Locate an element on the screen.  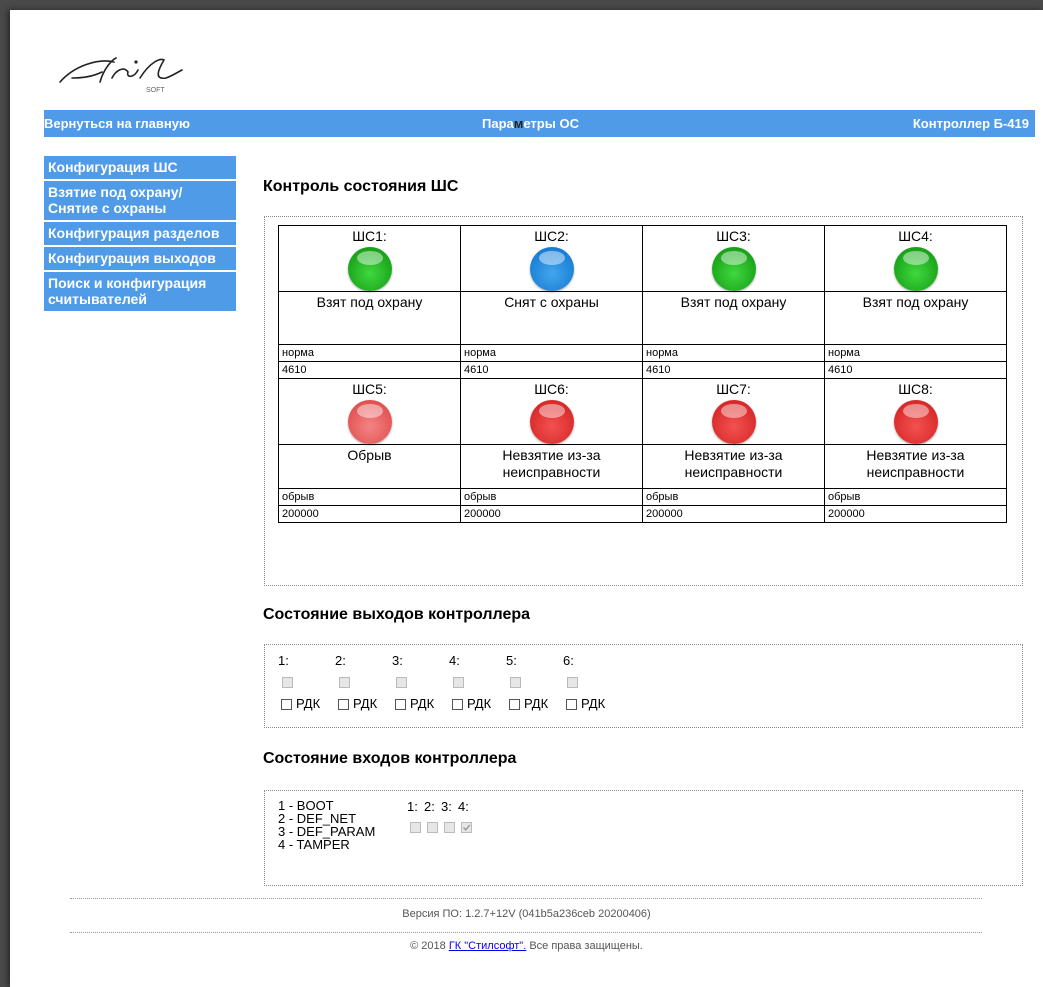
loop-cell: ШС4: Взят под охрану норма 4610 is located at coordinates (915, 302).